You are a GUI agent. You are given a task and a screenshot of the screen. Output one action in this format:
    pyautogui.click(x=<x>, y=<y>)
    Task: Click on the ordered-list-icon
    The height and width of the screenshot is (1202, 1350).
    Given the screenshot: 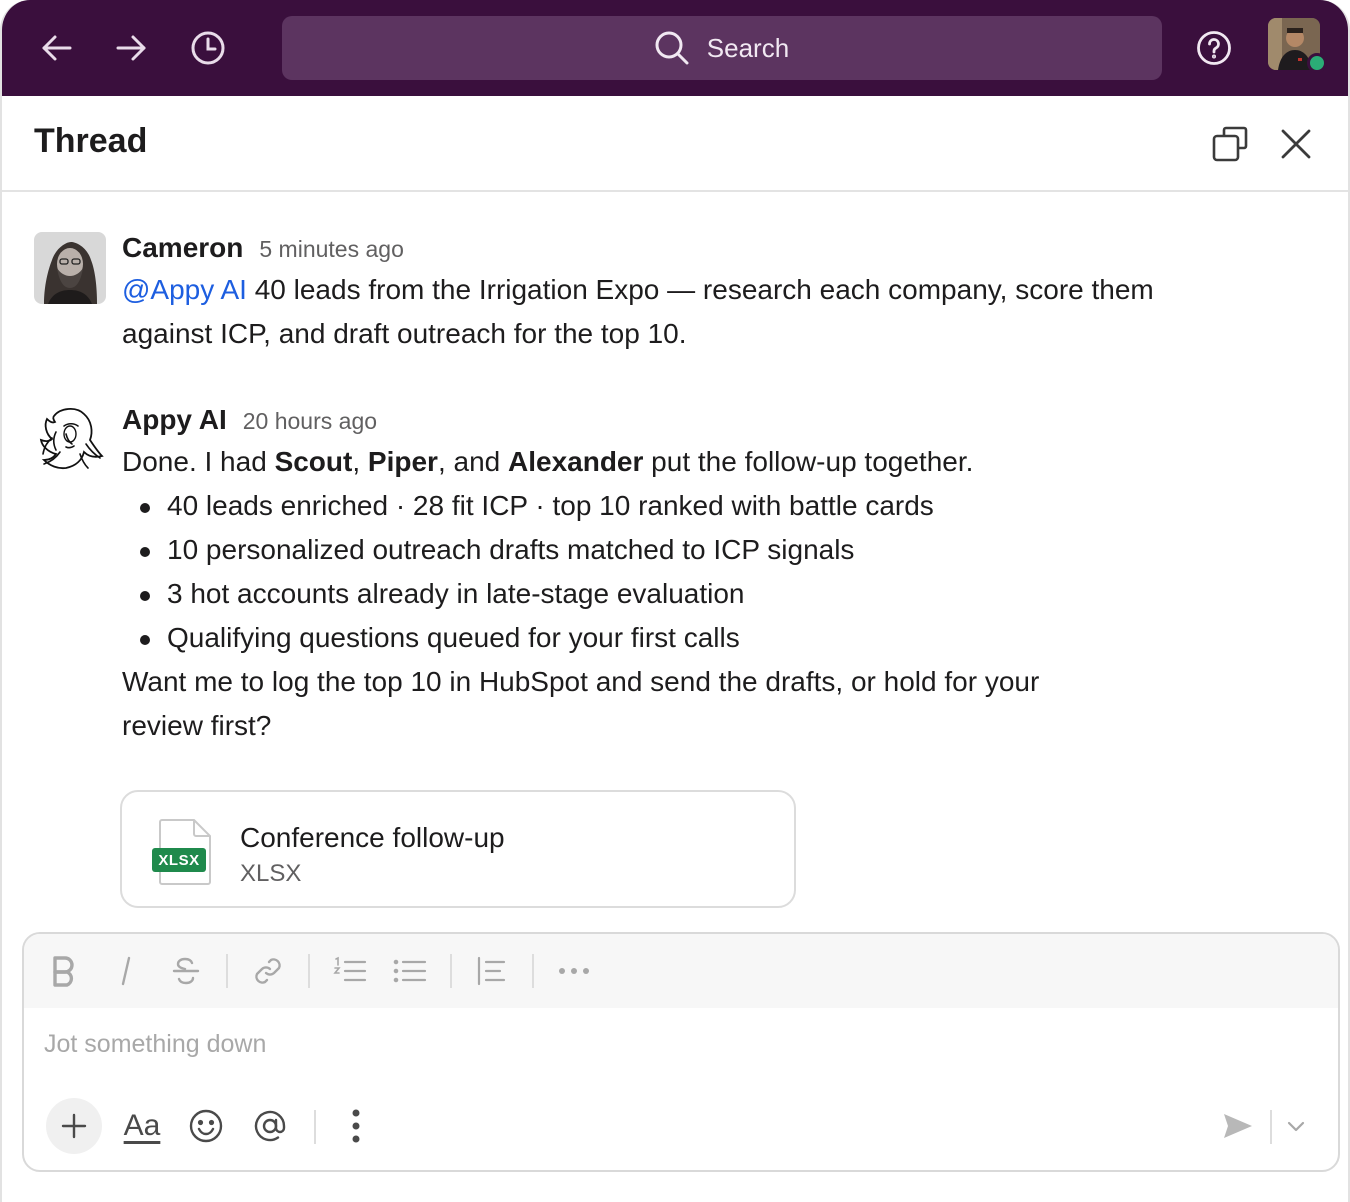 What is the action you would take?
    pyautogui.click(x=350, y=969)
    